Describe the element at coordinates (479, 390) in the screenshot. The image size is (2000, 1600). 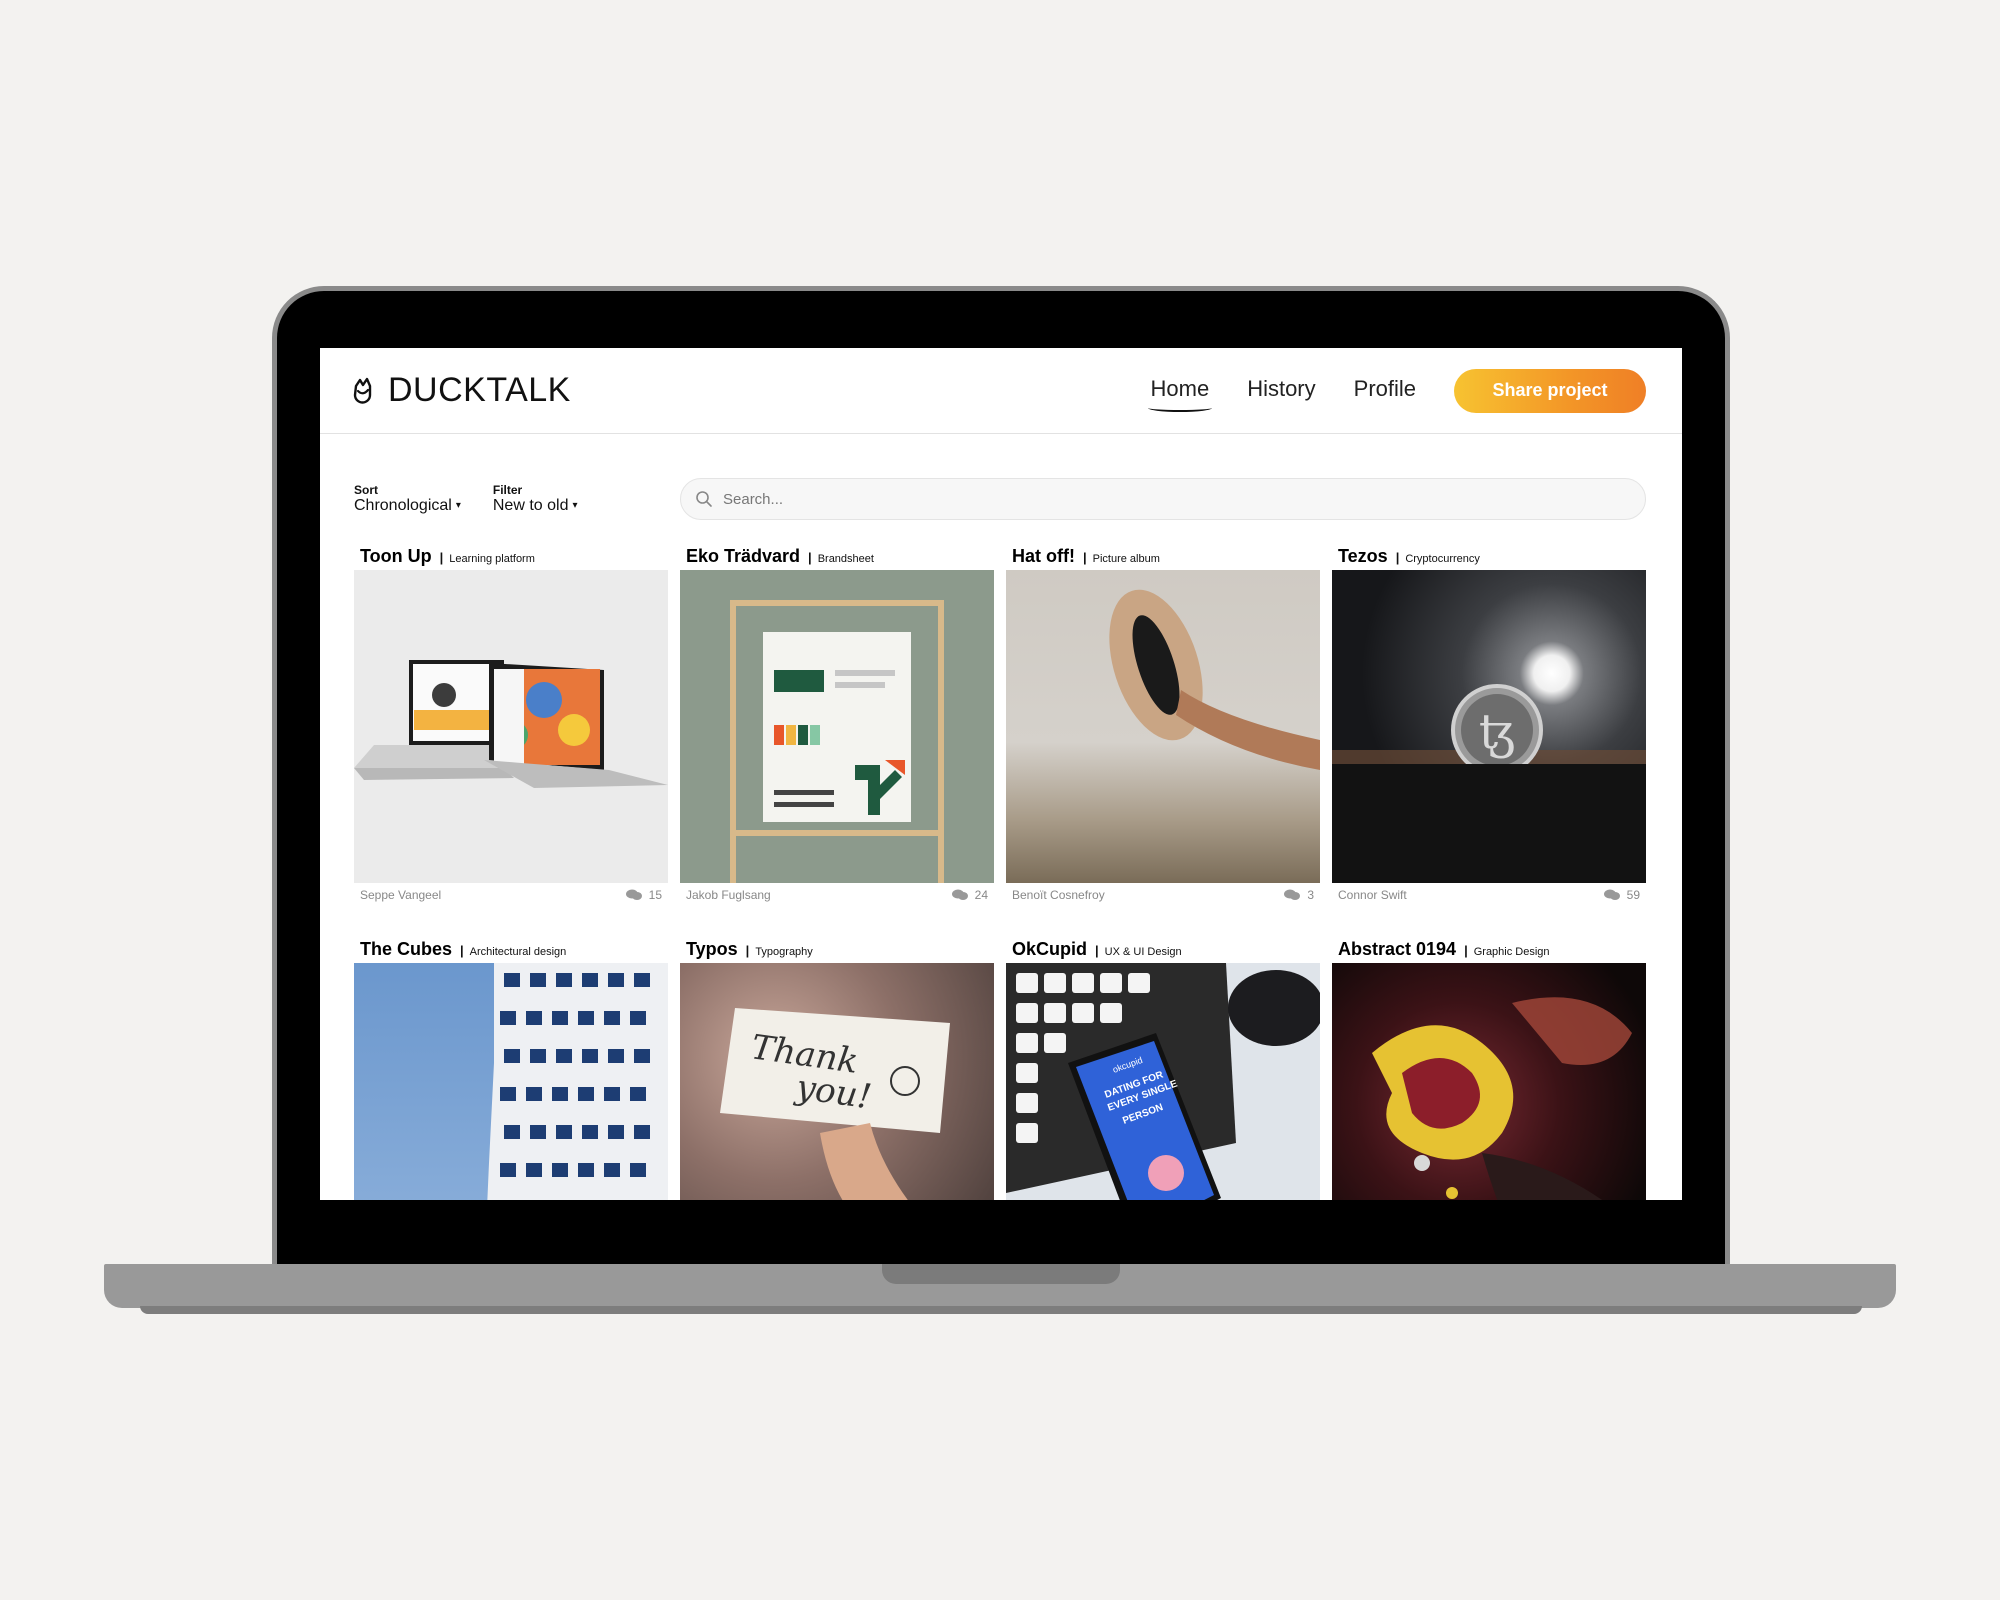
I see `app-name: DUCKTALK` at that location.